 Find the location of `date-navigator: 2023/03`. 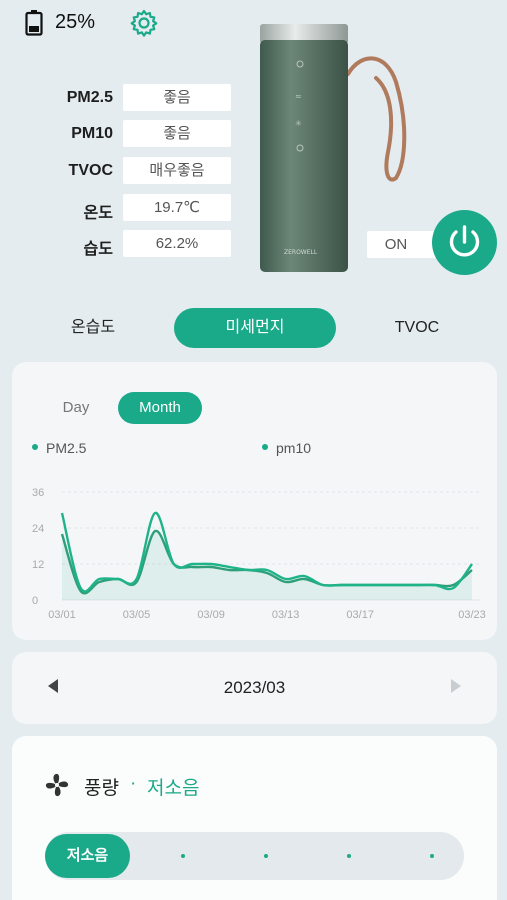

date-navigator: 2023/03 is located at coordinates (254, 688).